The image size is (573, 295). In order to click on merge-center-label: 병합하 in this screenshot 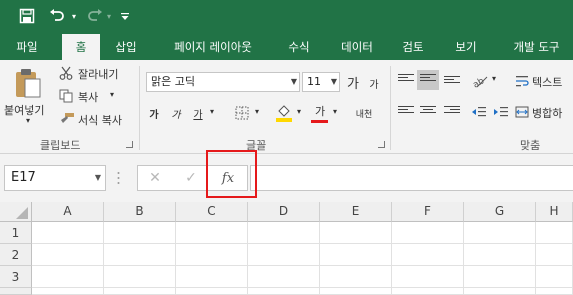, I will do `click(547, 113)`.